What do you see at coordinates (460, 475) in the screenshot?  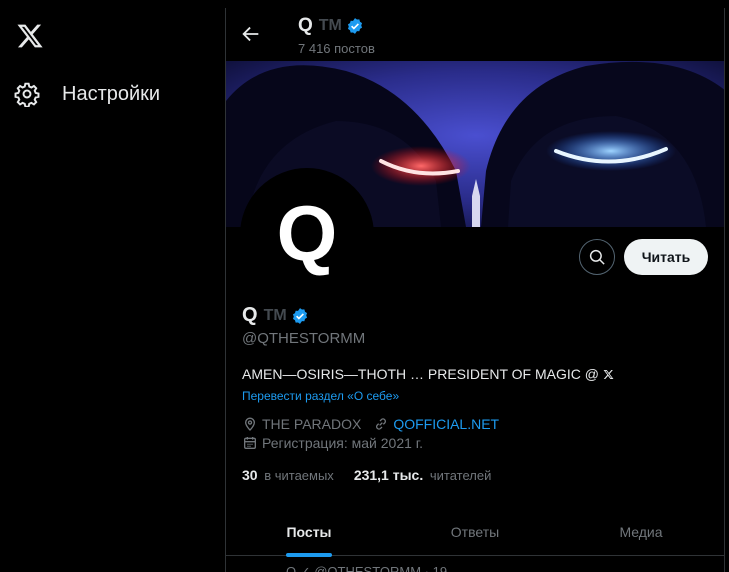 I see `followers-label: читателей` at bounding box center [460, 475].